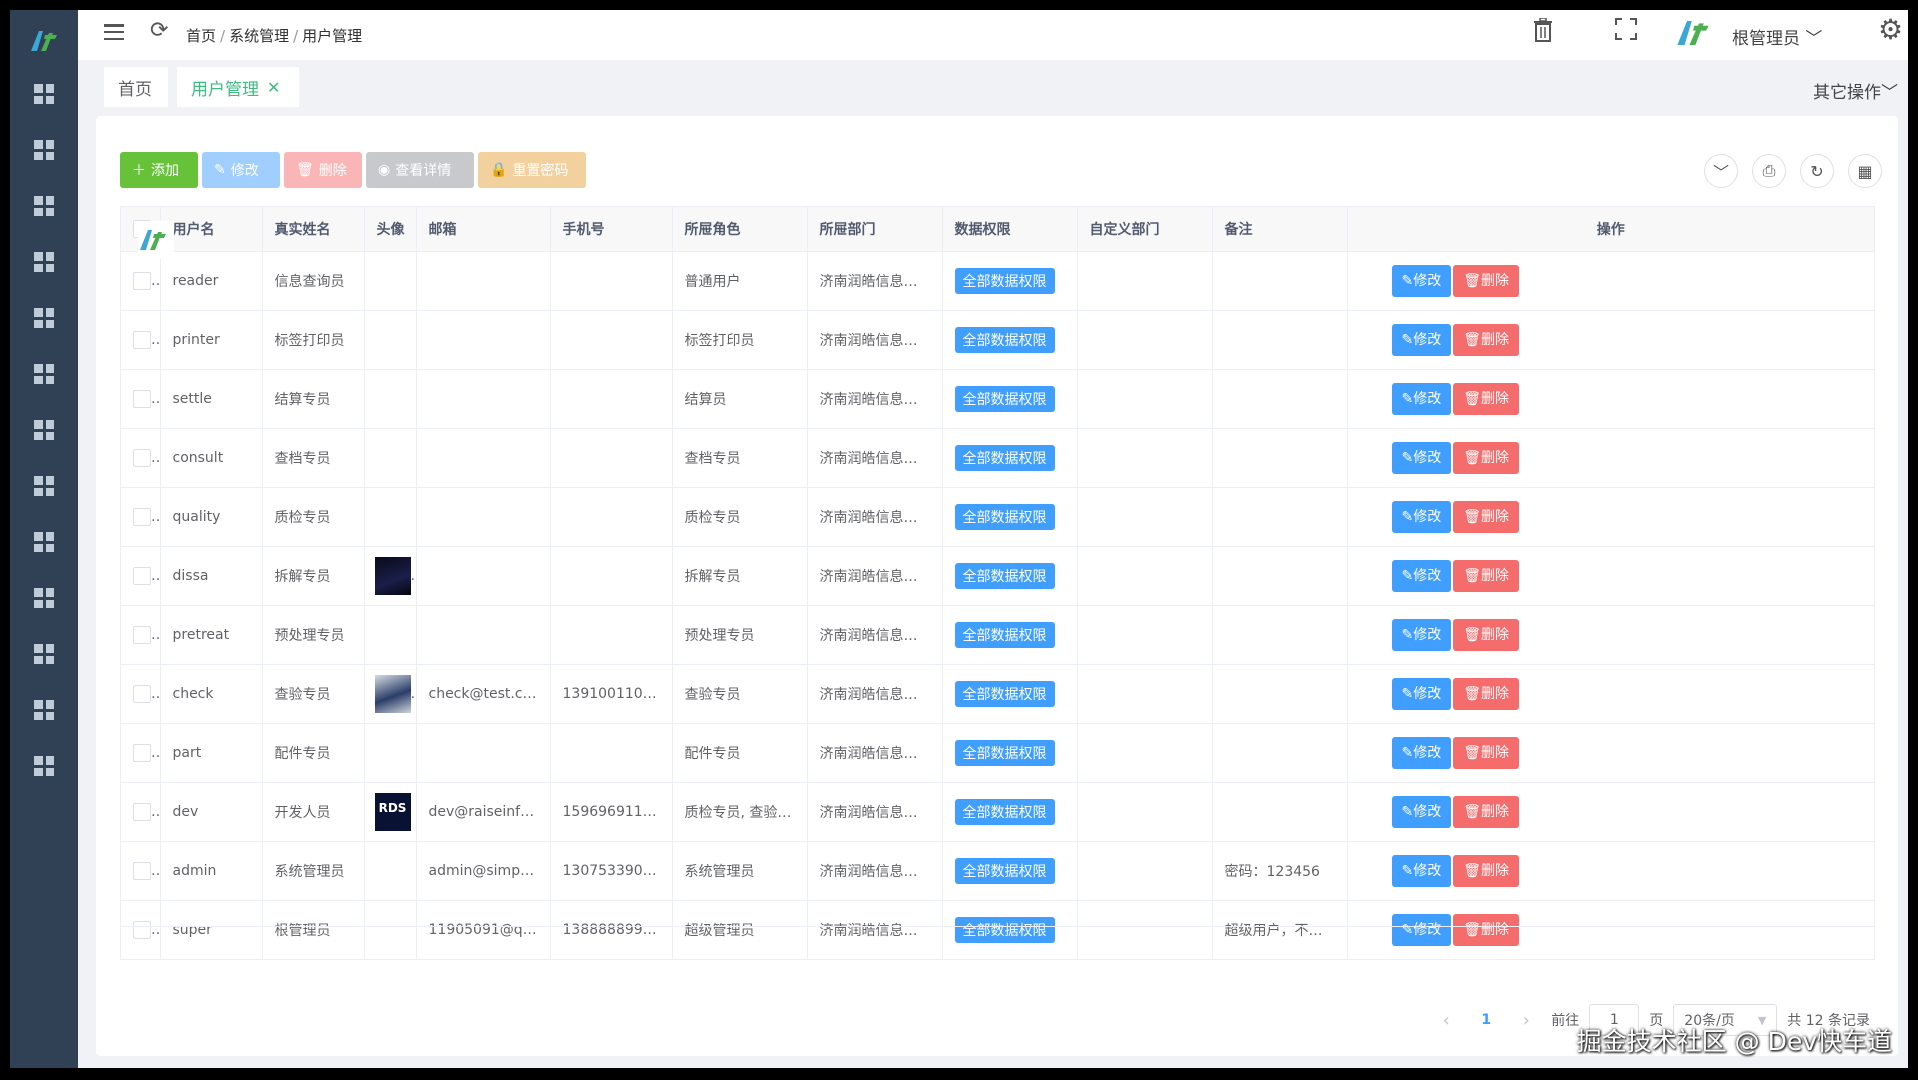 The height and width of the screenshot is (1080, 1918). Describe the element at coordinates (238, 87) in the screenshot. I see `tag-user-management: 用户管理 ✕` at that location.